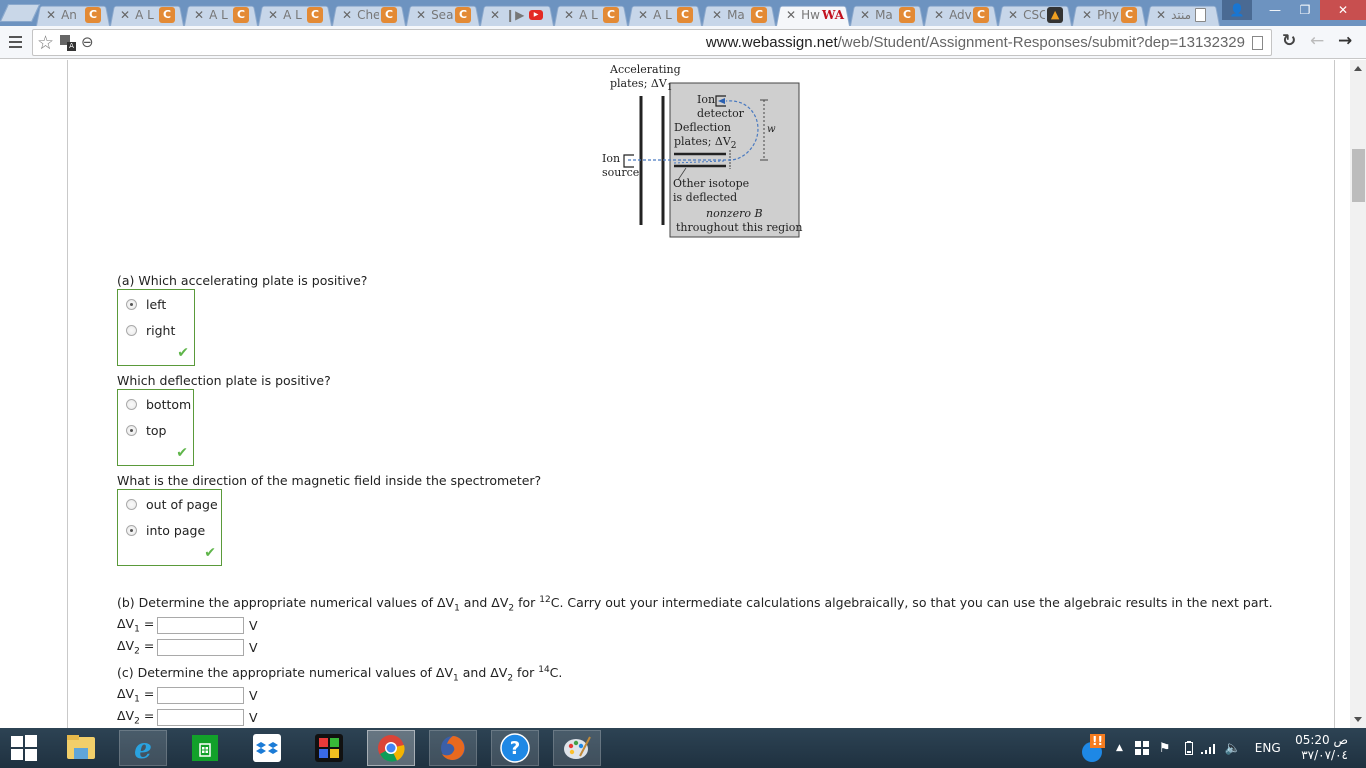  I want to click on taskbar-dropbox, so click(267, 748).